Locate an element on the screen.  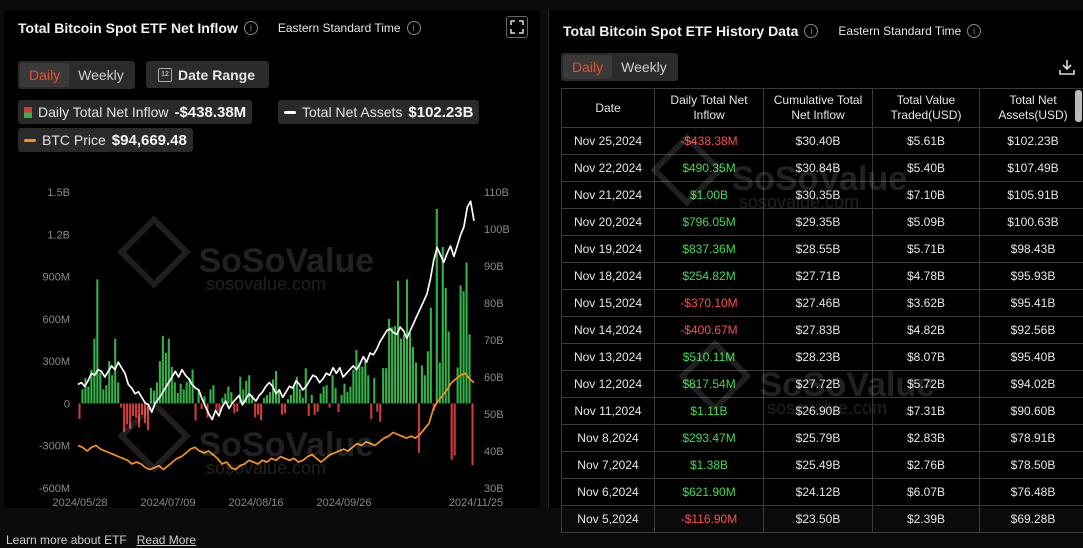
cell-daily-inflow: -$400.67M is located at coordinates (709, 330).